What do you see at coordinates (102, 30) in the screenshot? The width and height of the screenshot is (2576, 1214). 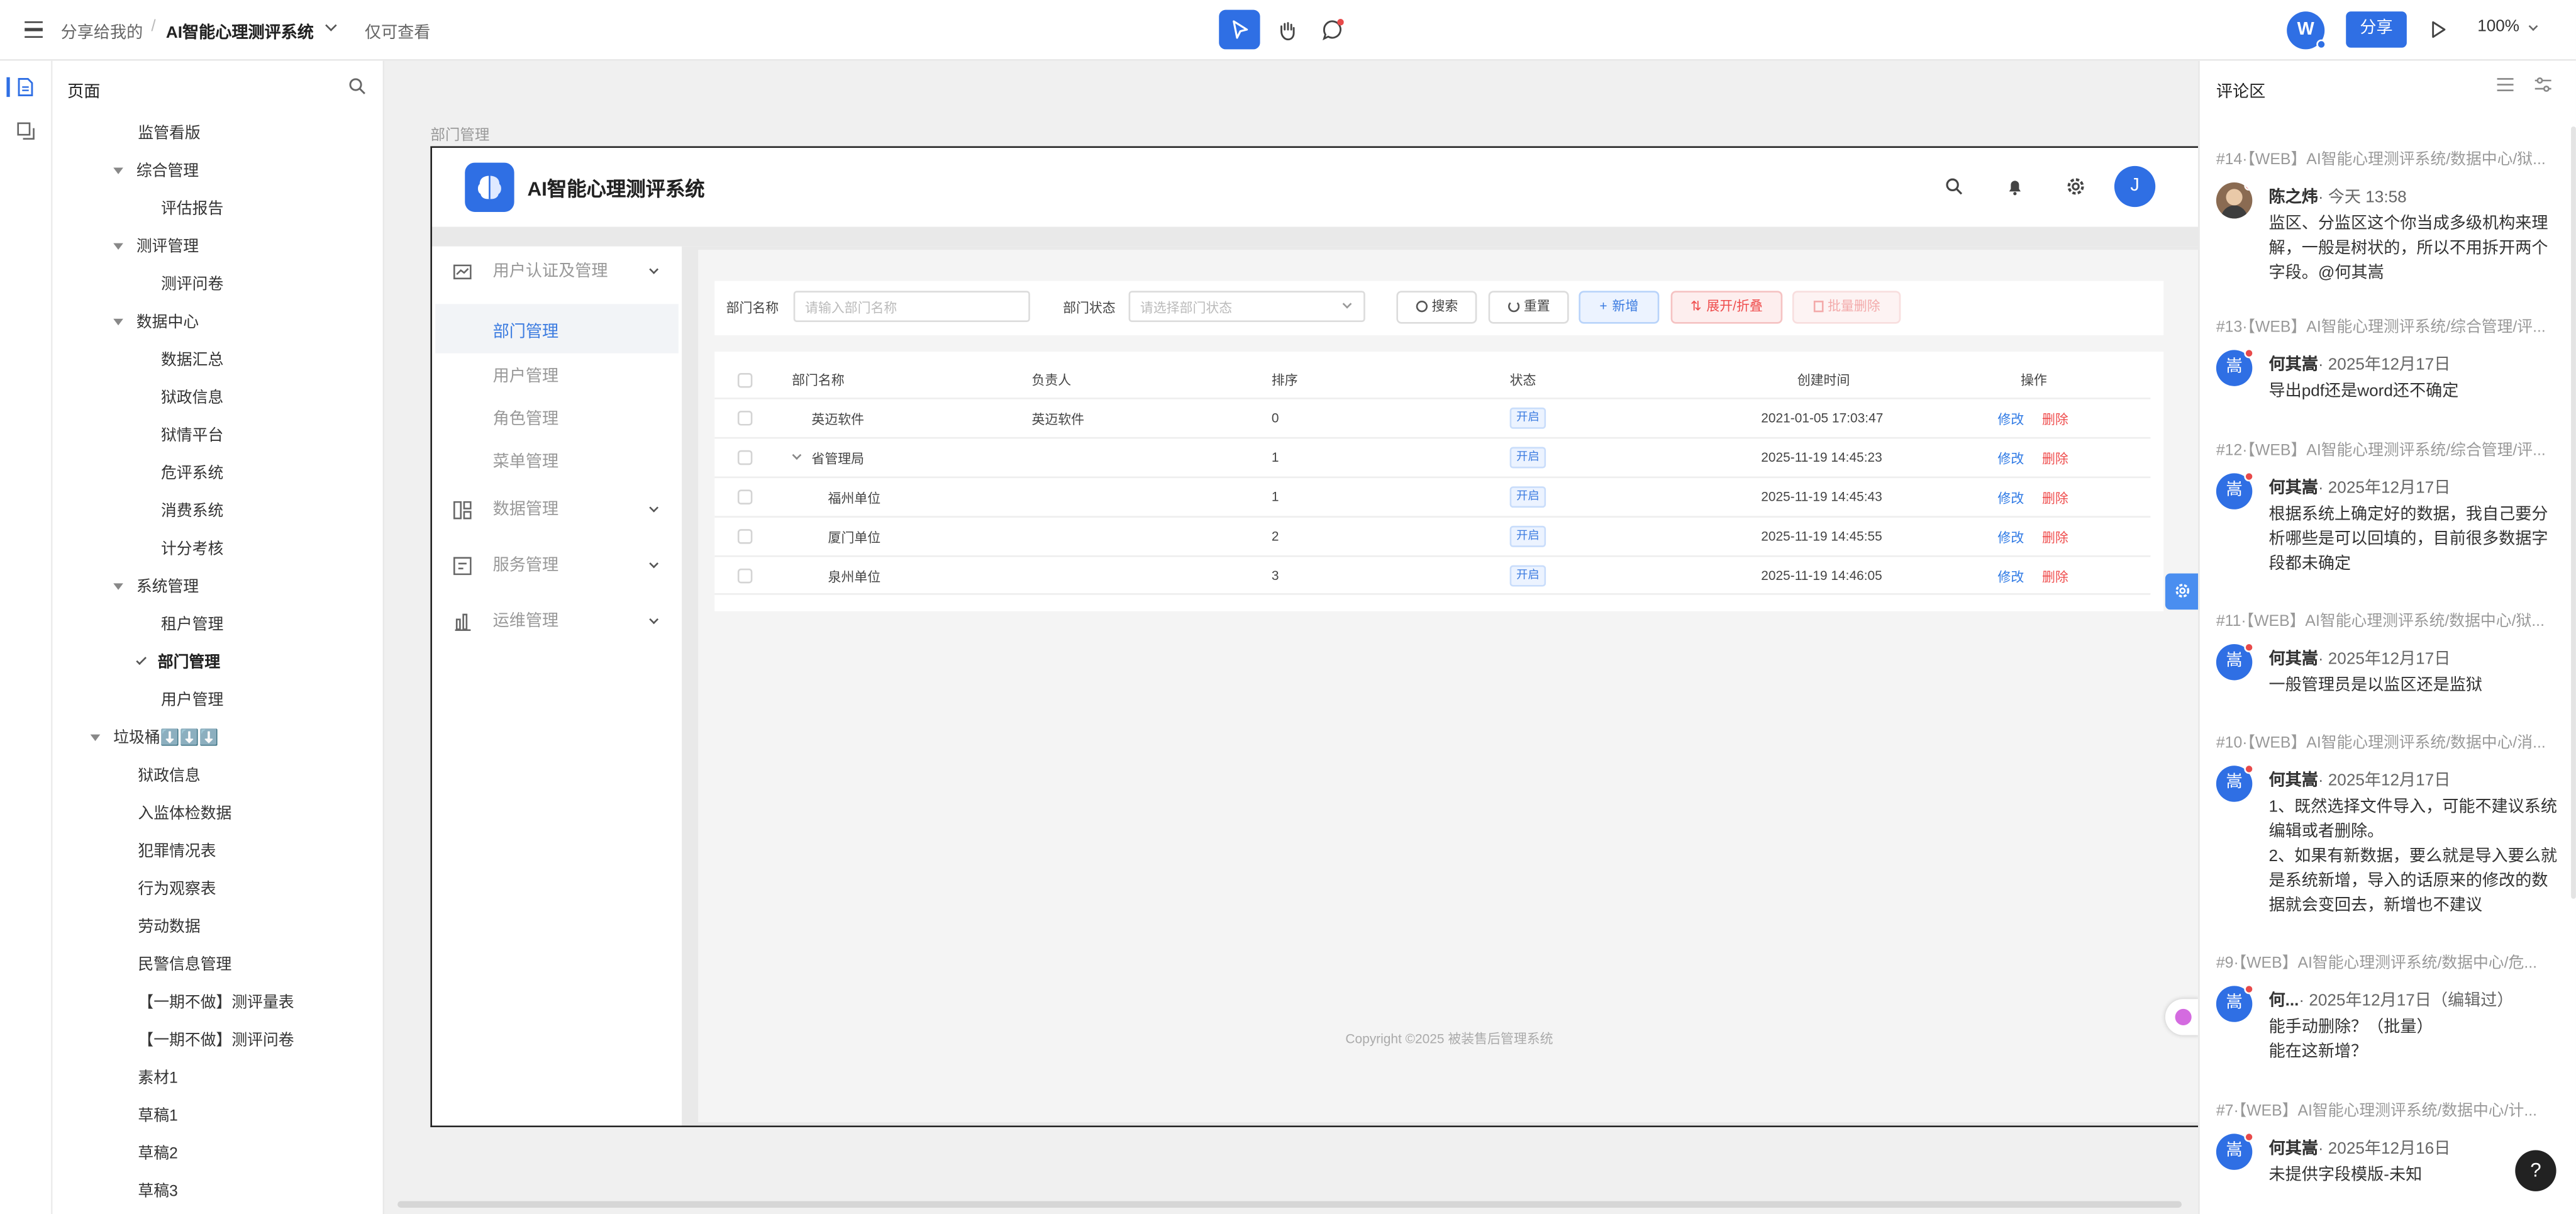 I see `breadcrumb-shared: 分享给我的` at bounding box center [102, 30].